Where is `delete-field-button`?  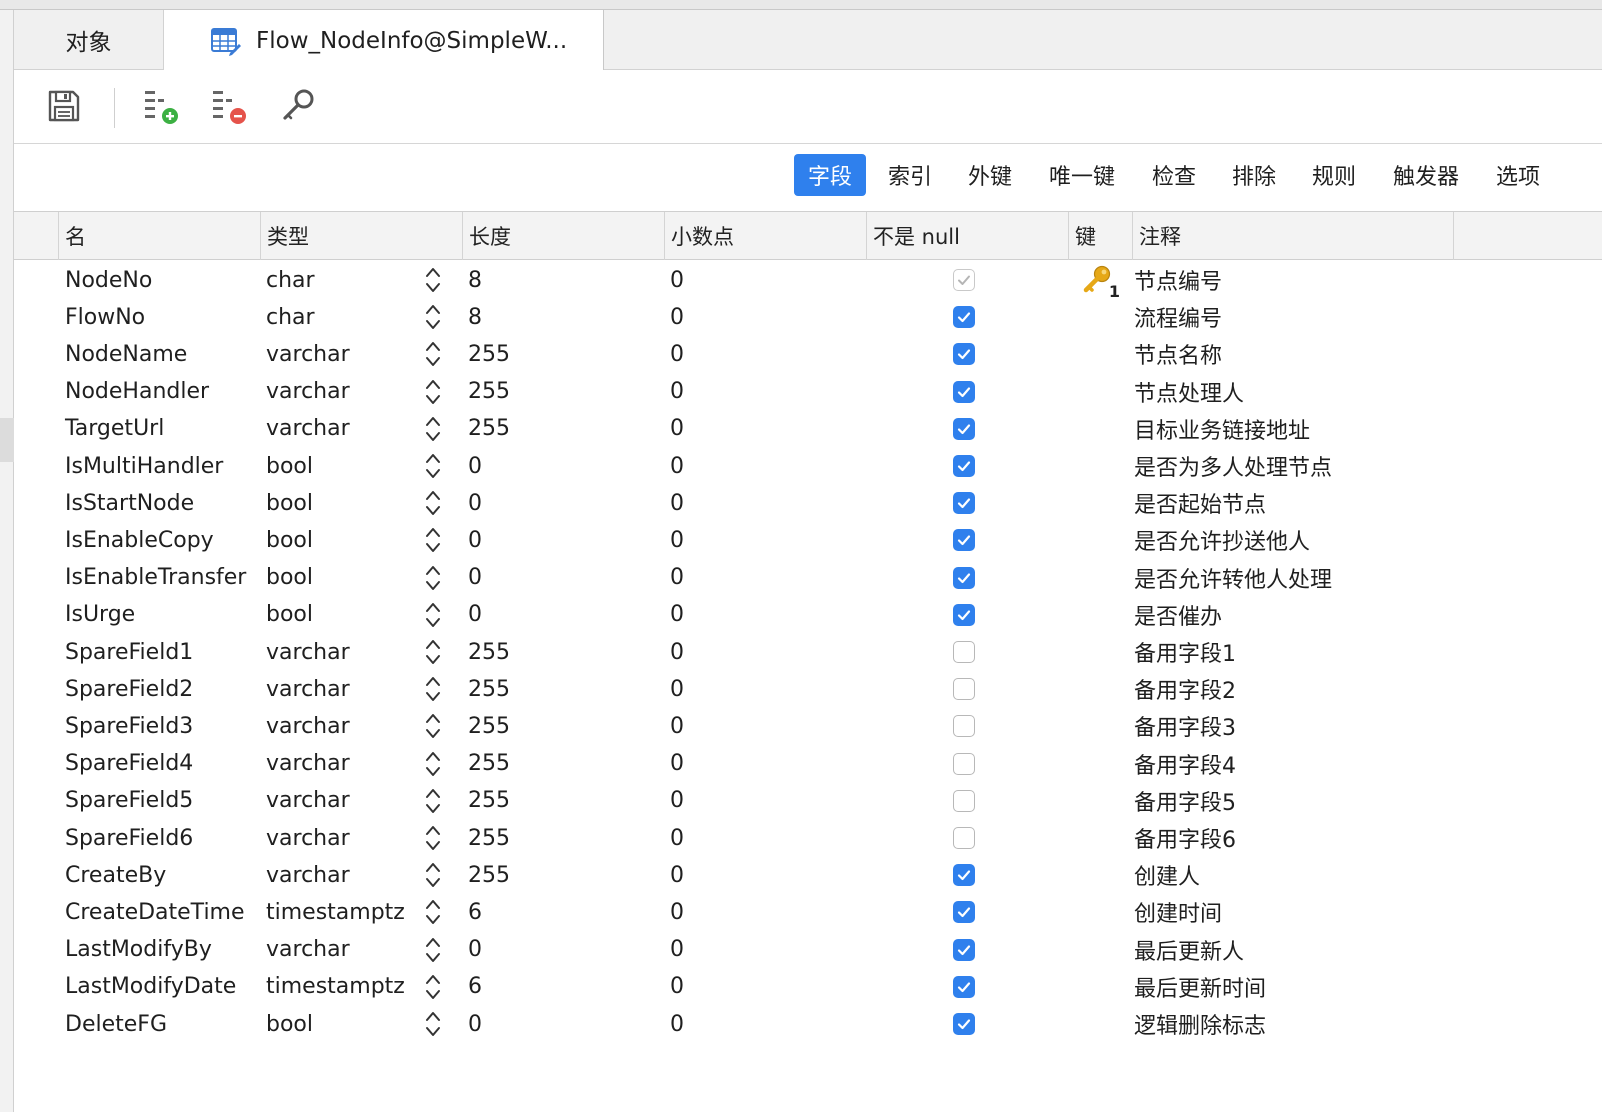 delete-field-button is located at coordinates (230, 108).